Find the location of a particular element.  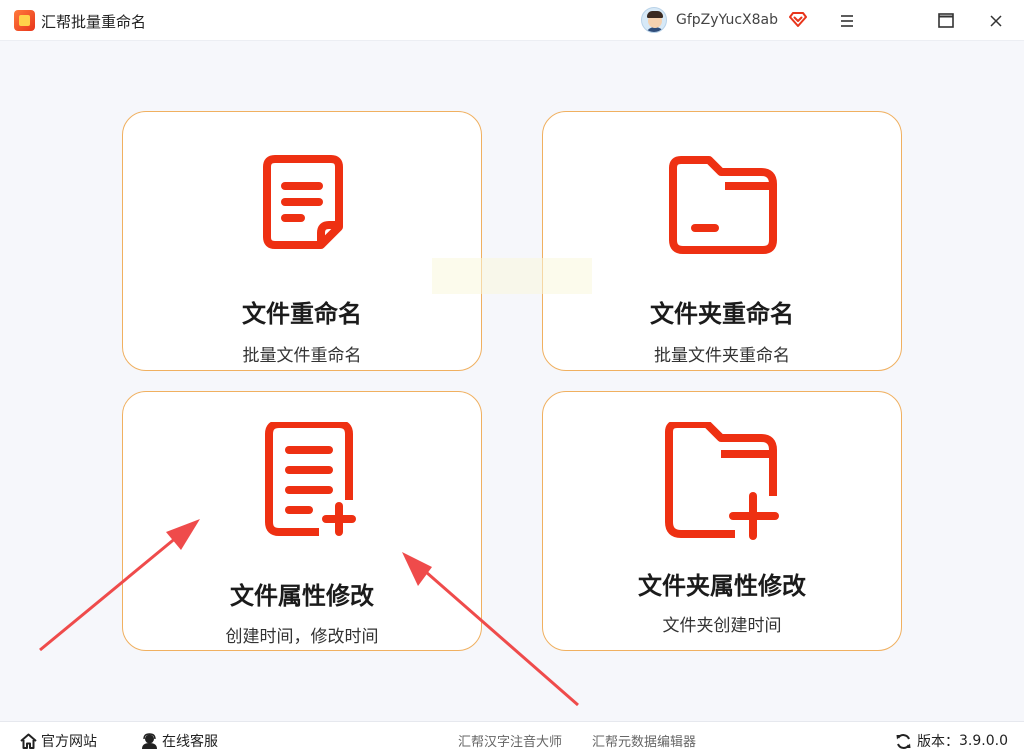

file-attribute-card: 文件属性修改 创建时间，修改时间 is located at coordinates (302, 521).